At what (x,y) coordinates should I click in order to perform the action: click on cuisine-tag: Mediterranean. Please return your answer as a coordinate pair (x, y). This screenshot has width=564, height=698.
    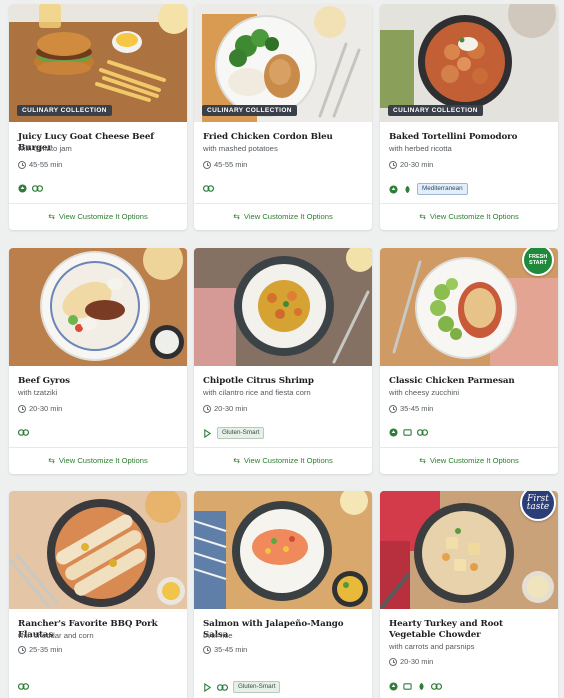
    Looking at the image, I should click on (442, 189).